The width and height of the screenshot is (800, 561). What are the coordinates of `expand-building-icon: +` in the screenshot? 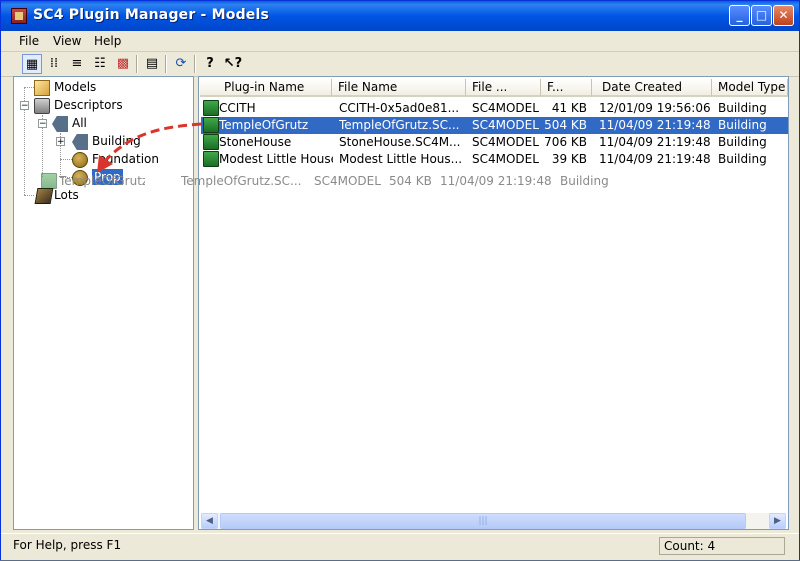 It's located at (60, 142).